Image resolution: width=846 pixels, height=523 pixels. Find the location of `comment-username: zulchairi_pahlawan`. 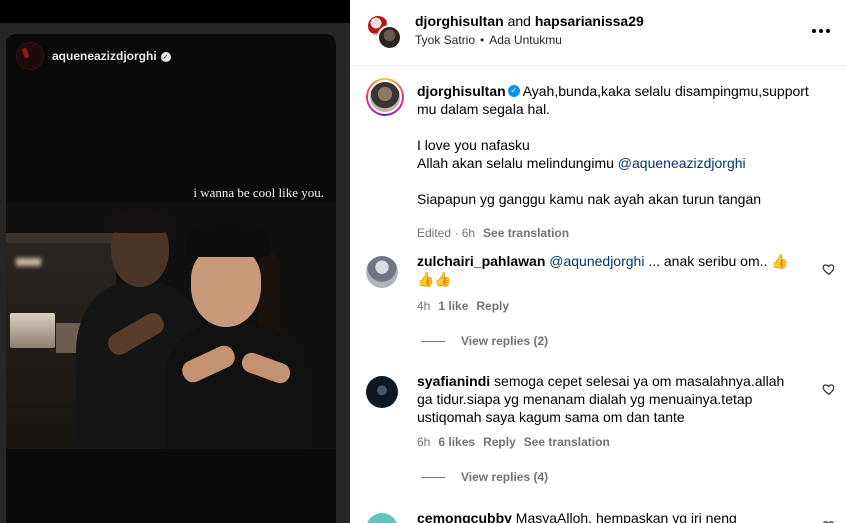

comment-username: zulchairi_pahlawan is located at coordinates (481, 261).